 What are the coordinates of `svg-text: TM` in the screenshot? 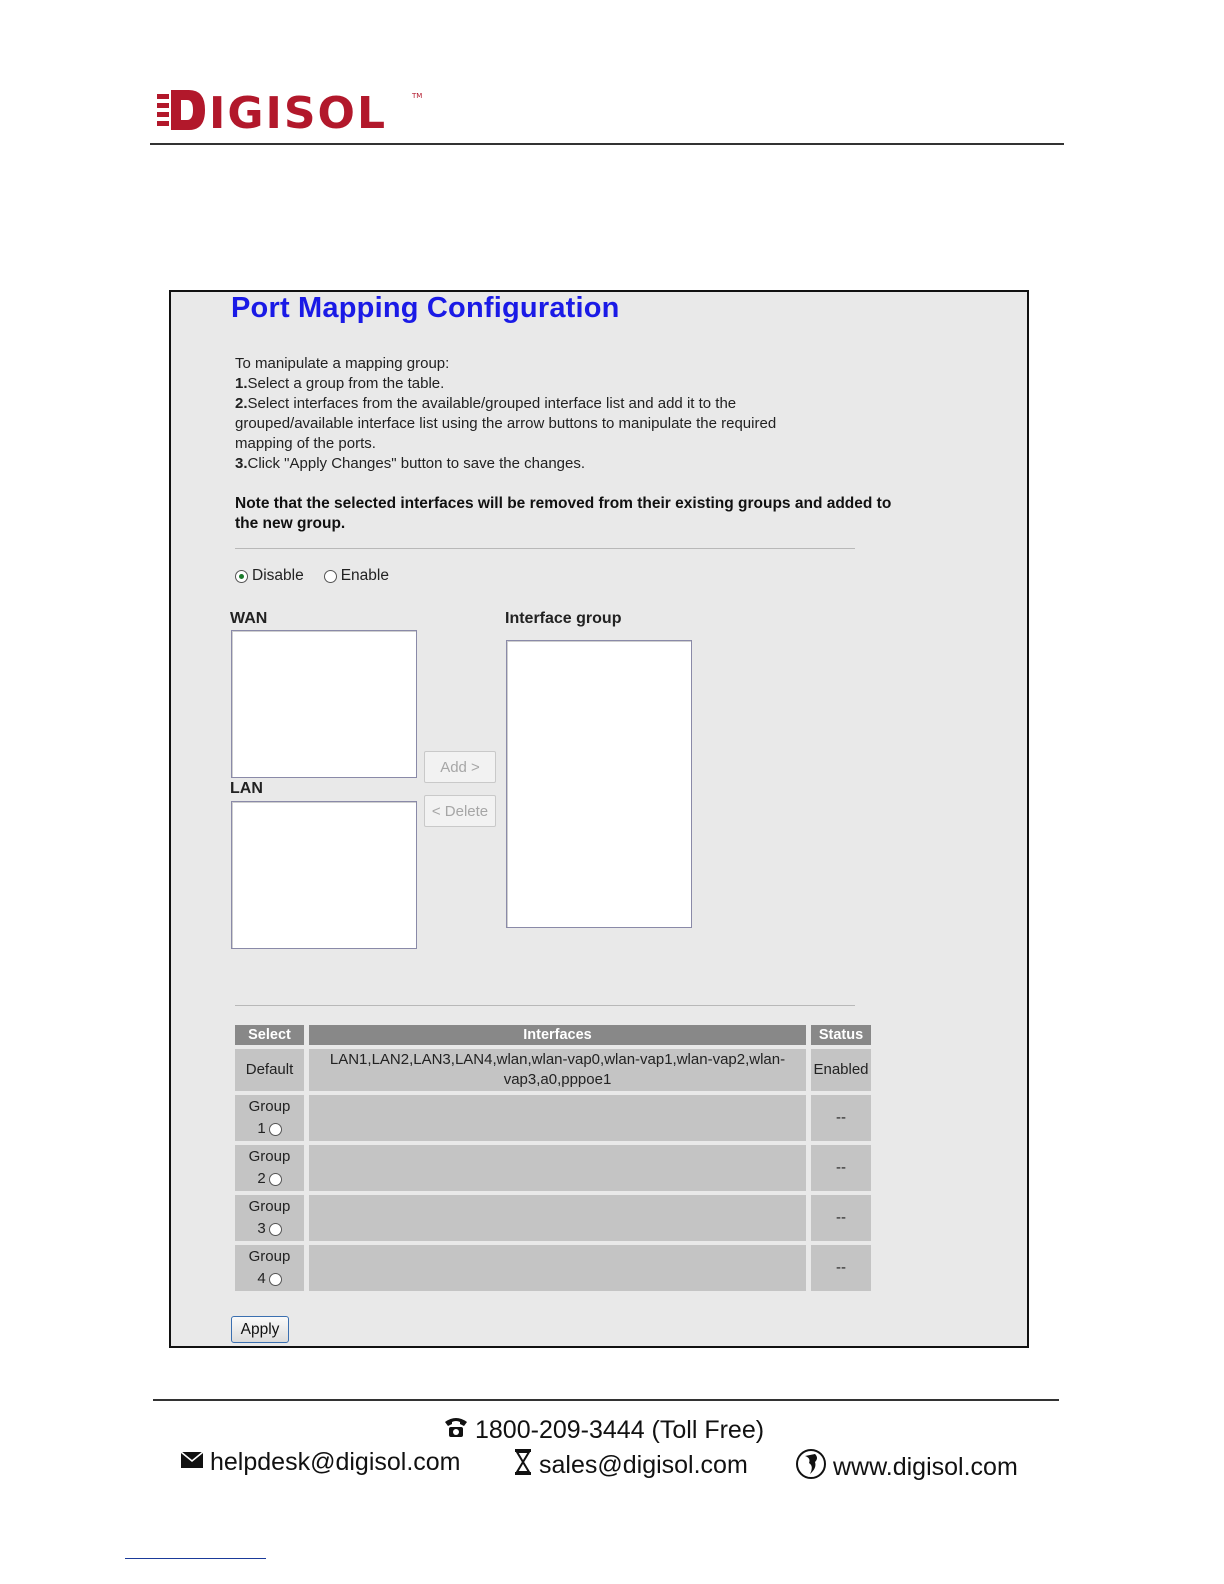 It's located at (416, 96).